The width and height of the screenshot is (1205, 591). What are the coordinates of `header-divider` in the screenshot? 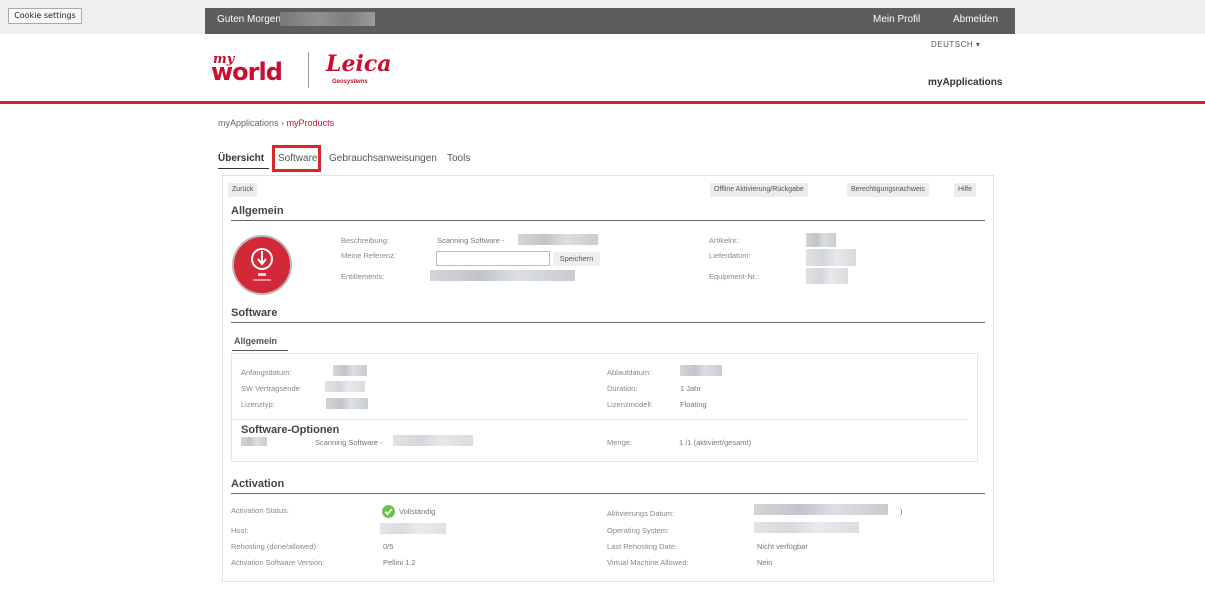 It's located at (602, 102).